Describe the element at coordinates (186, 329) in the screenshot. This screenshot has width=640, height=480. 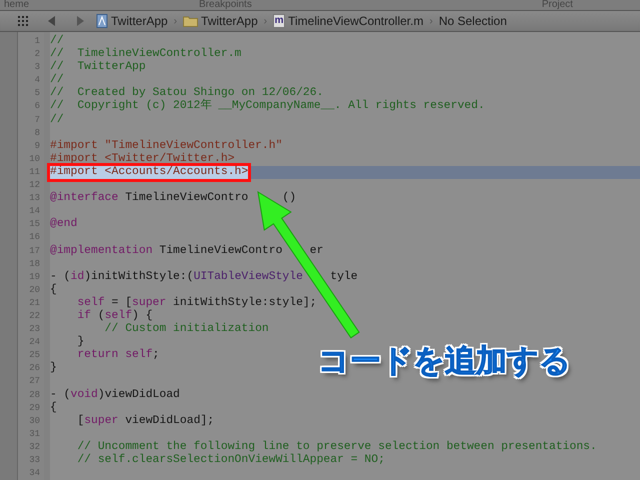
I see `code-line: // Custom initialization` at that location.